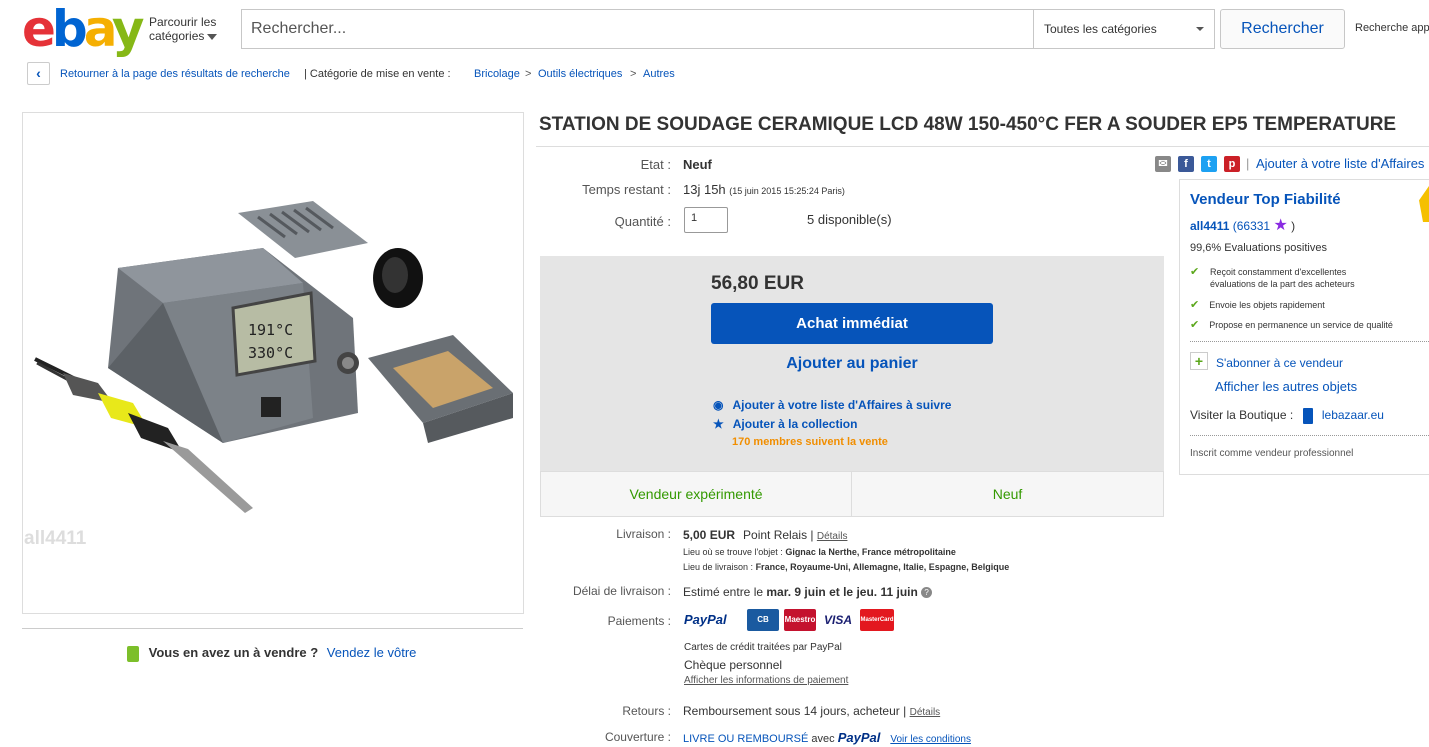 This screenshot has width=1429, height=747. What do you see at coordinates (852, 364) in the screenshot?
I see `add-to-cart-button: Ajouter au panier` at bounding box center [852, 364].